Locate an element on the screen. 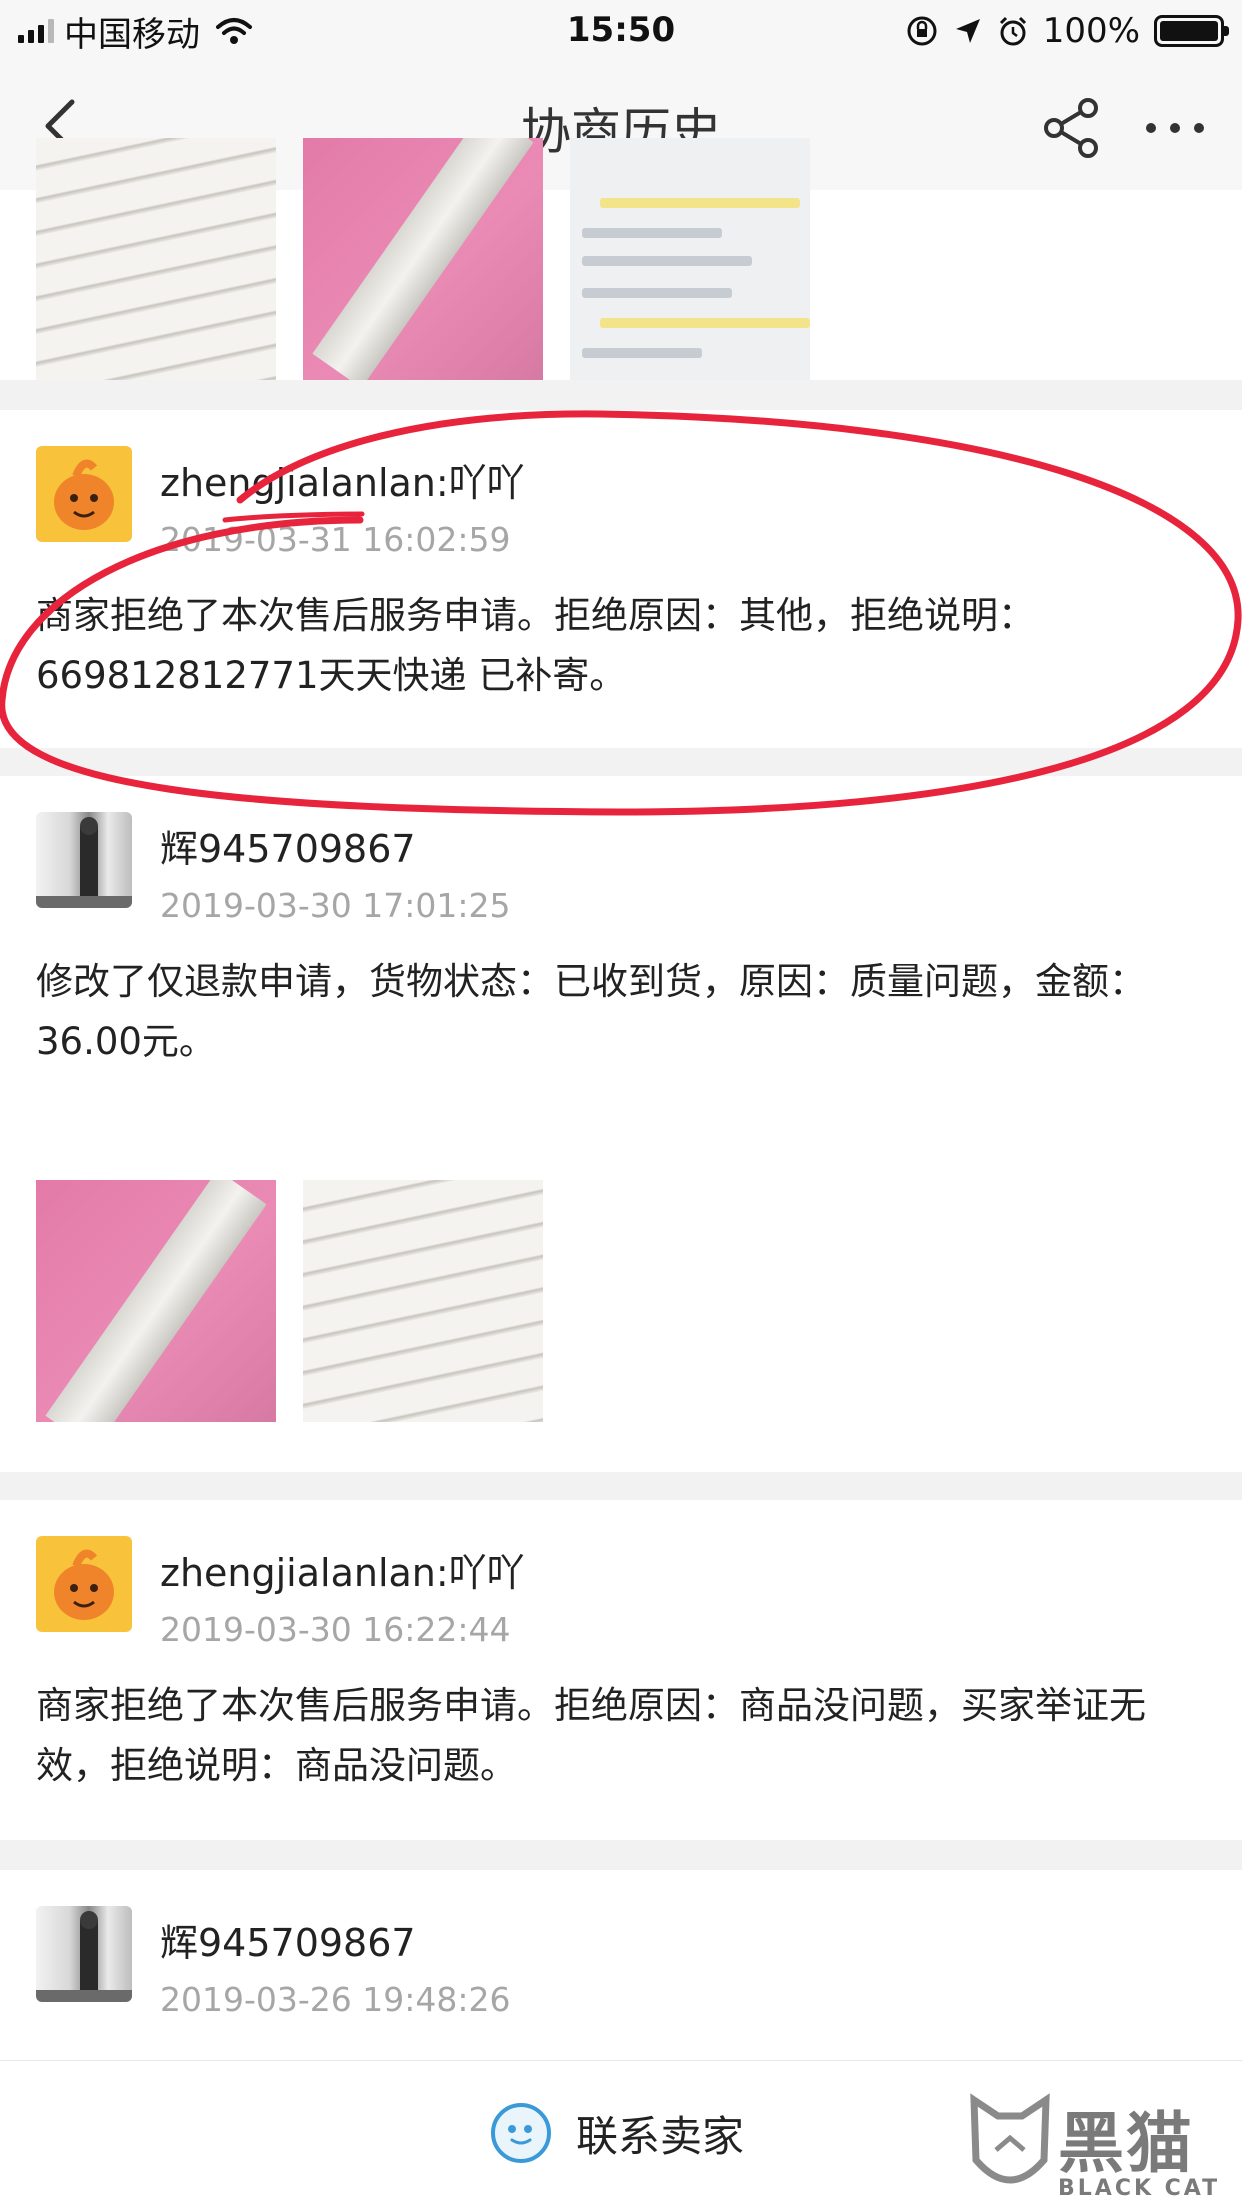 This screenshot has width=1242, height=2208. watermark-logo: 黑猫 BLACK CAT is located at coordinates (1103, 2149).